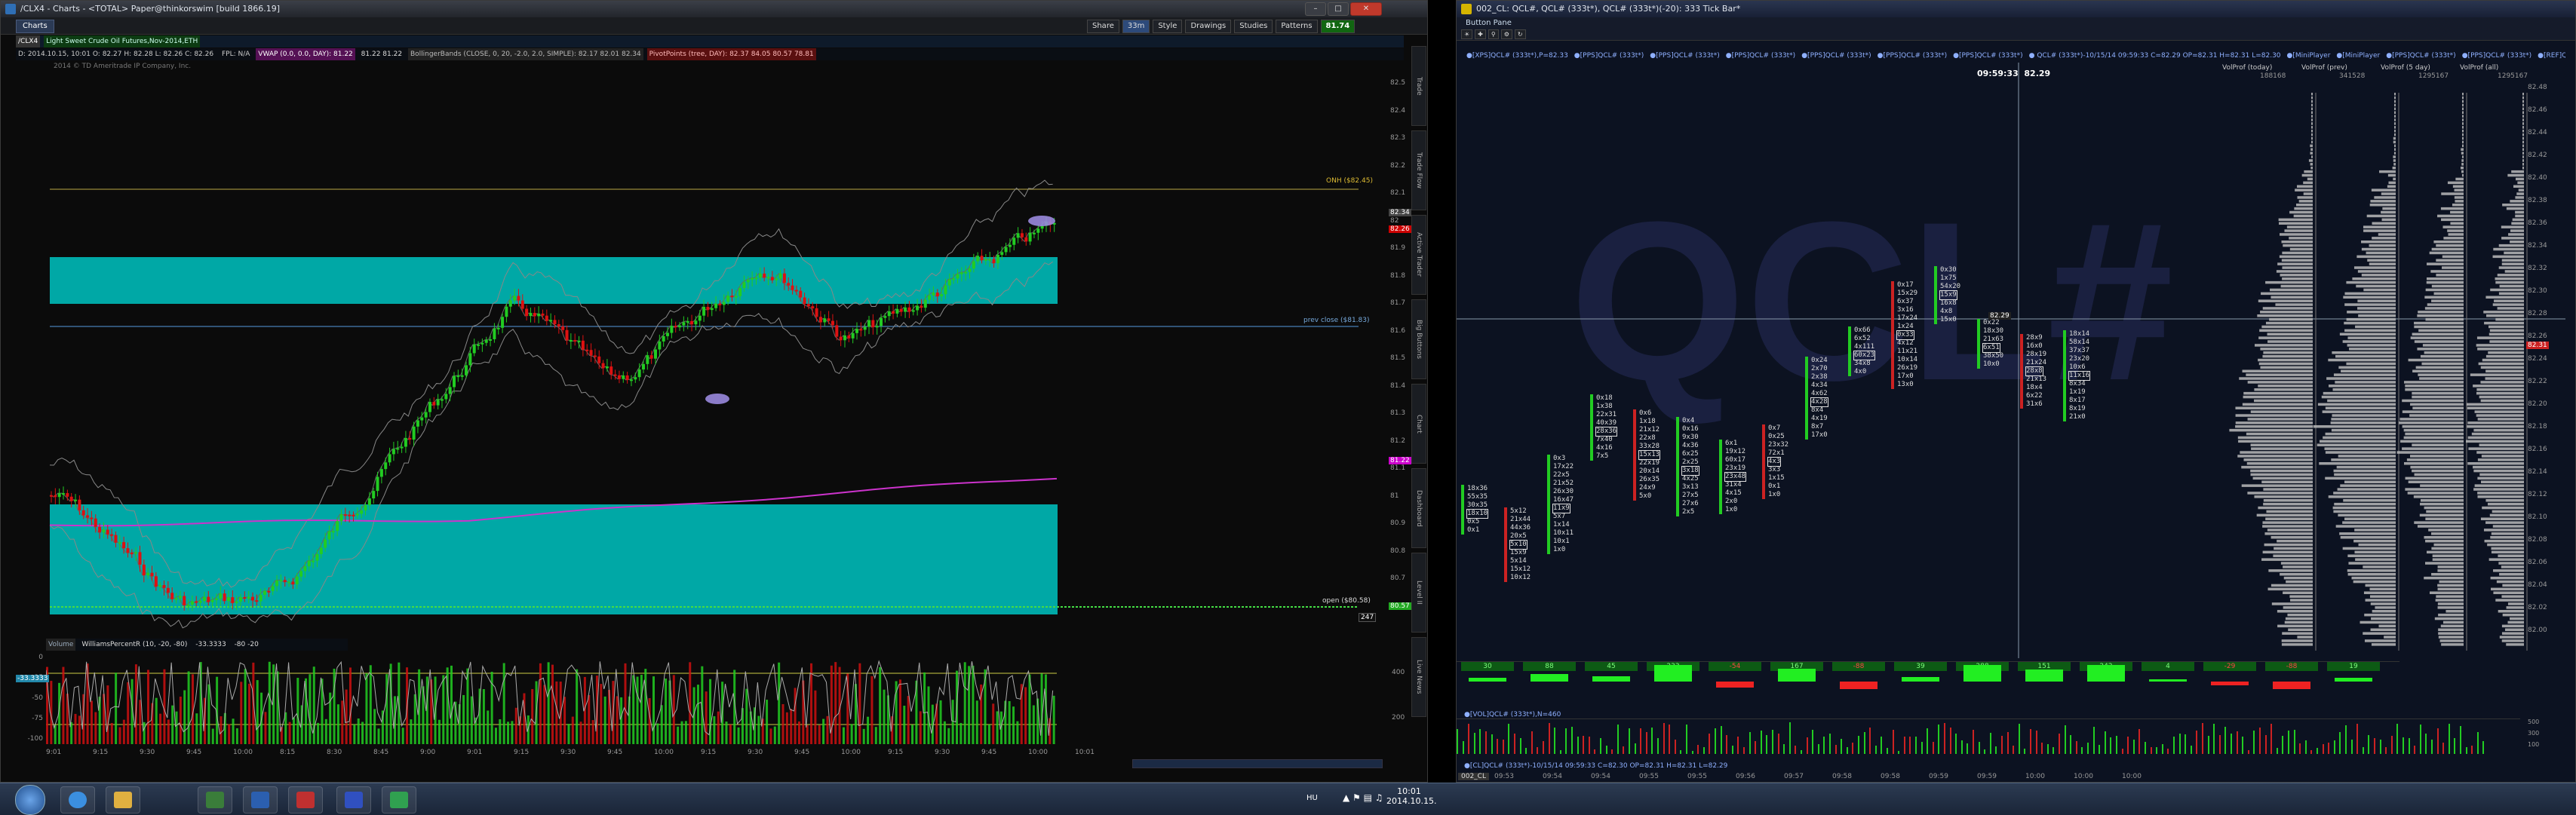 Image resolution: width=2576 pixels, height=815 pixels. Describe the element at coordinates (1257, 763) in the screenshot. I see `horizontal-scrollbar` at that location.